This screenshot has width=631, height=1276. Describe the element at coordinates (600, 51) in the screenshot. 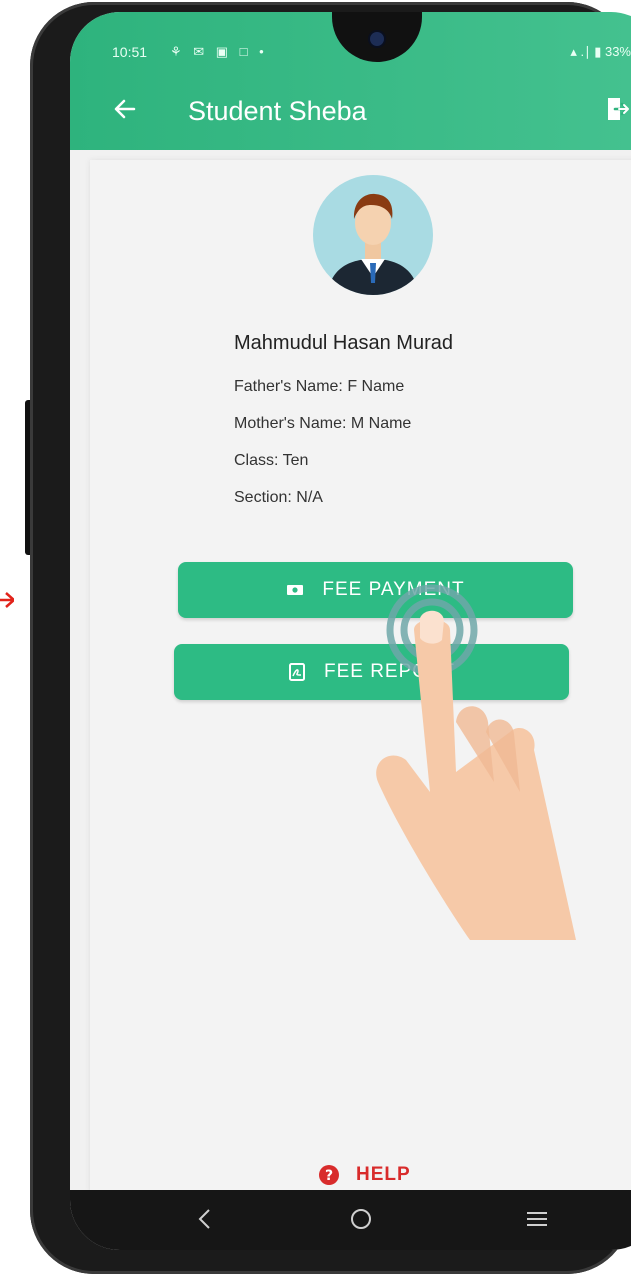

I see `status-signal-battery: ▴ .∣ ▮ 33%` at that location.